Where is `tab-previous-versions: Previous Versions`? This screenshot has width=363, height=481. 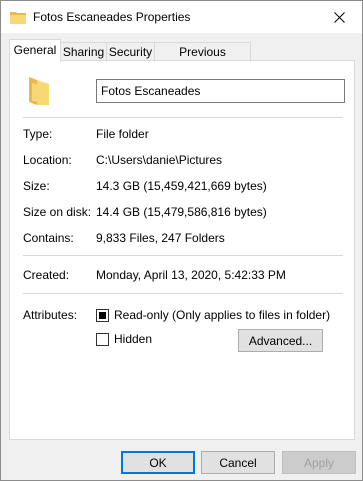
tab-previous-versions: Previous Versions is located at coordinates (202, 57).